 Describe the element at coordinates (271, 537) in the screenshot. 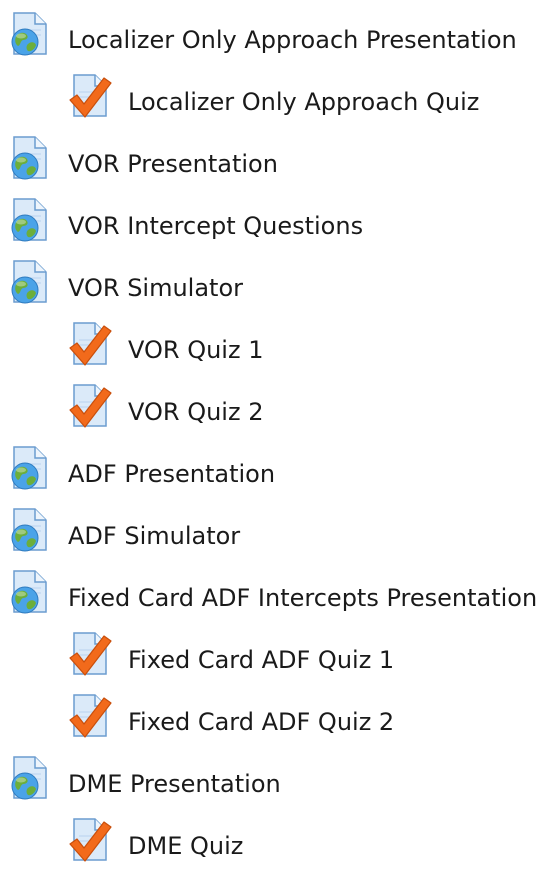

I see `page-activity-8: ADF Simulator` at that location.